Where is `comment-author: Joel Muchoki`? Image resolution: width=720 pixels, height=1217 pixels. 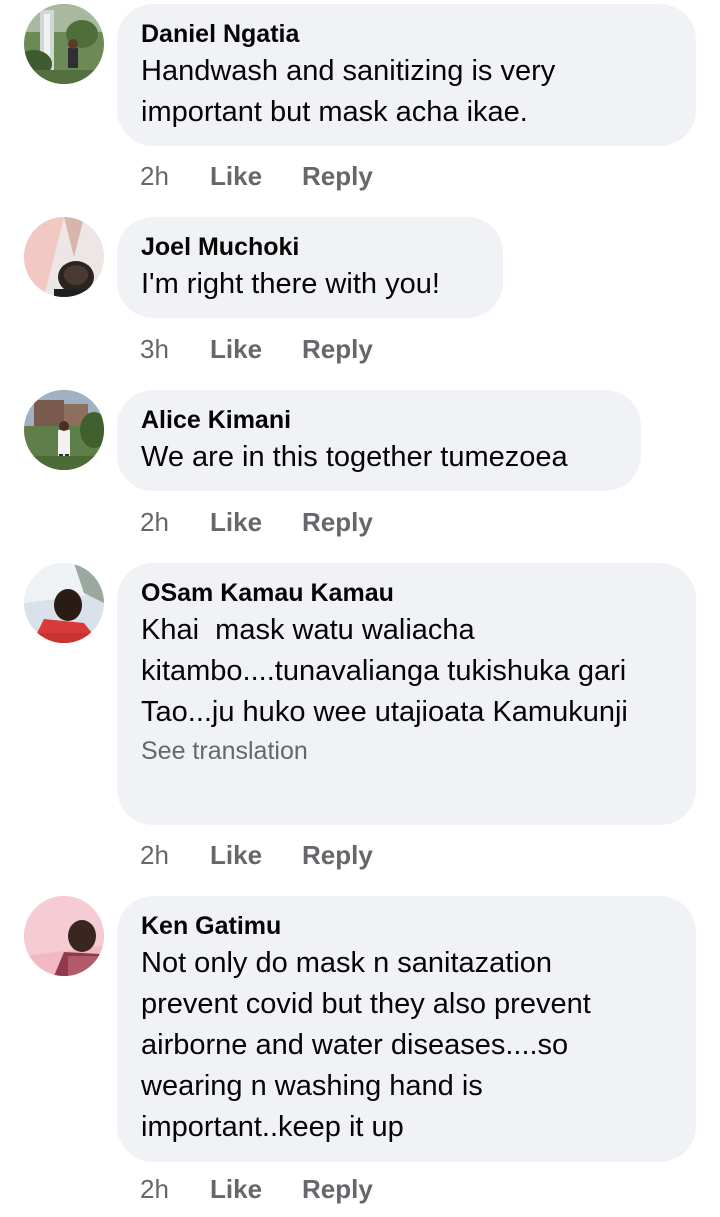
comment-author: Joel Muchoki is located at coordinates (310, 247).